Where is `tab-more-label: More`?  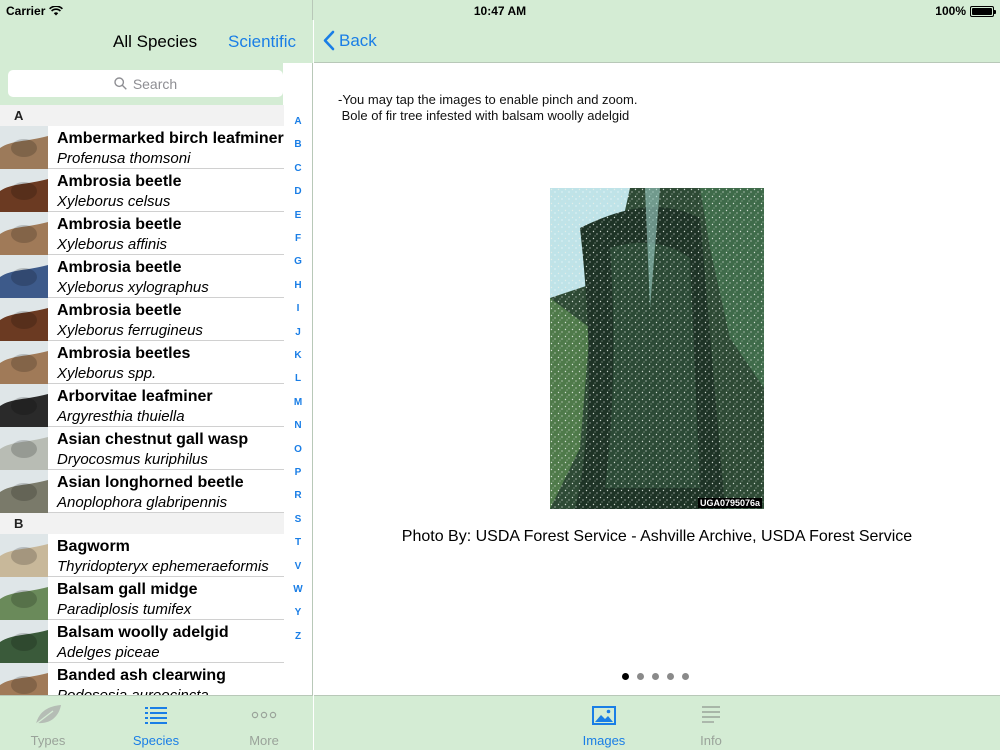
tab-more-label: More is located at coordinates (264, 740).